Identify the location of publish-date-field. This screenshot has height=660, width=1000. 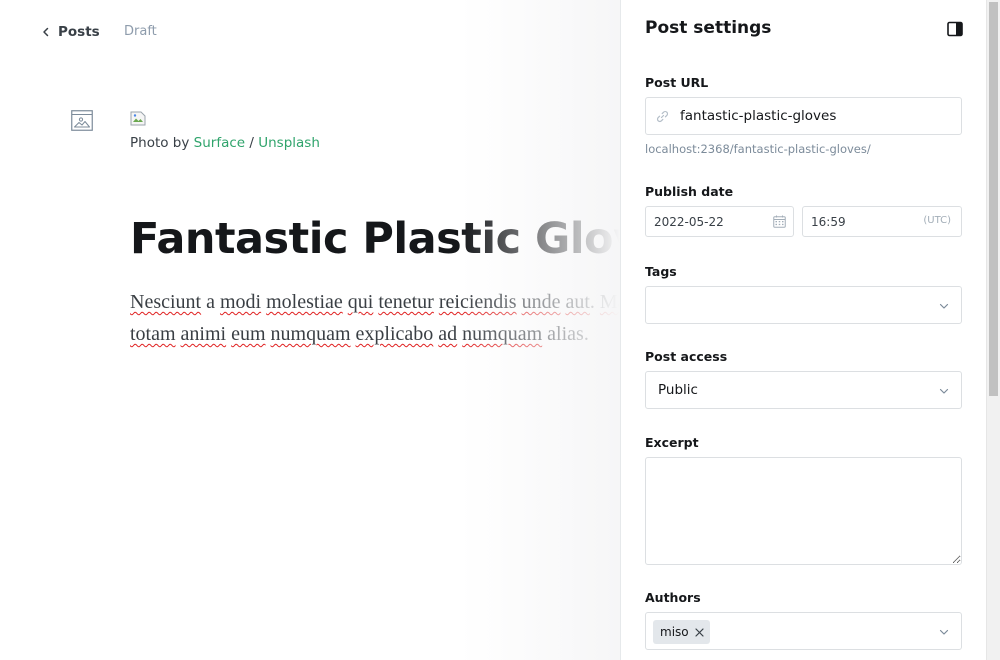
(719, 221).